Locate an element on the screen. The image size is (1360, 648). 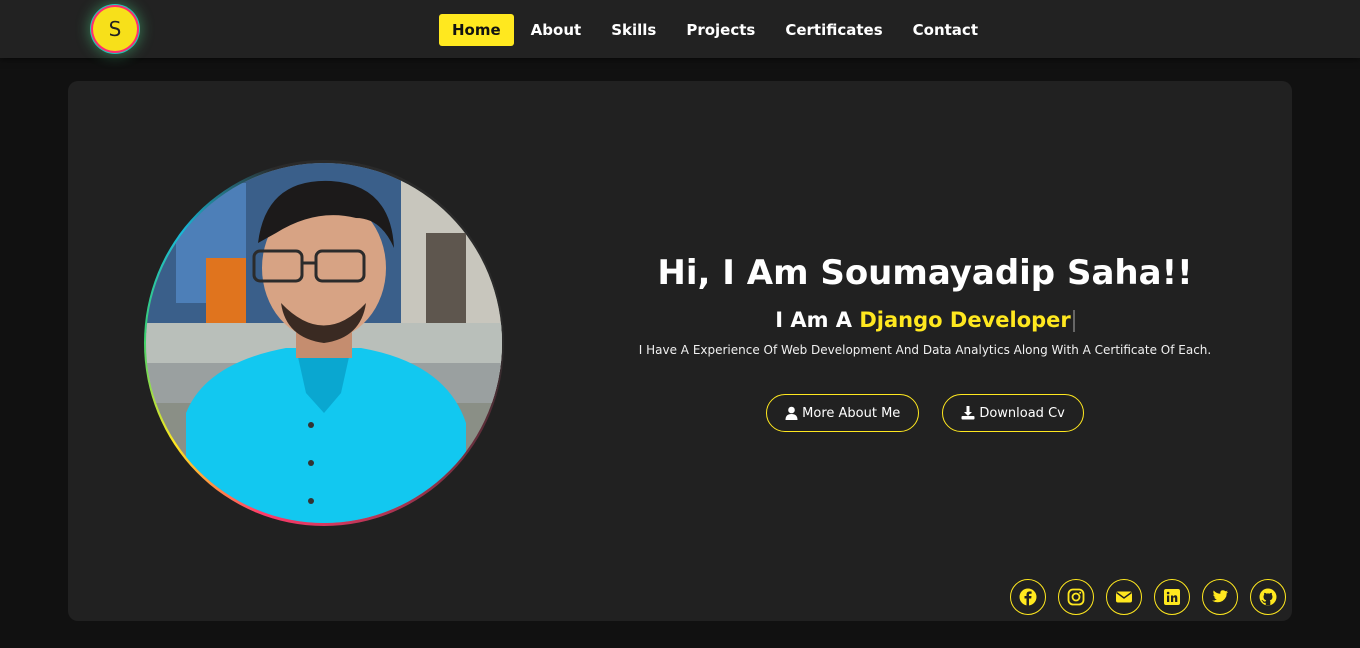
profile-photo-illustration is located at coordinates (324, 343).